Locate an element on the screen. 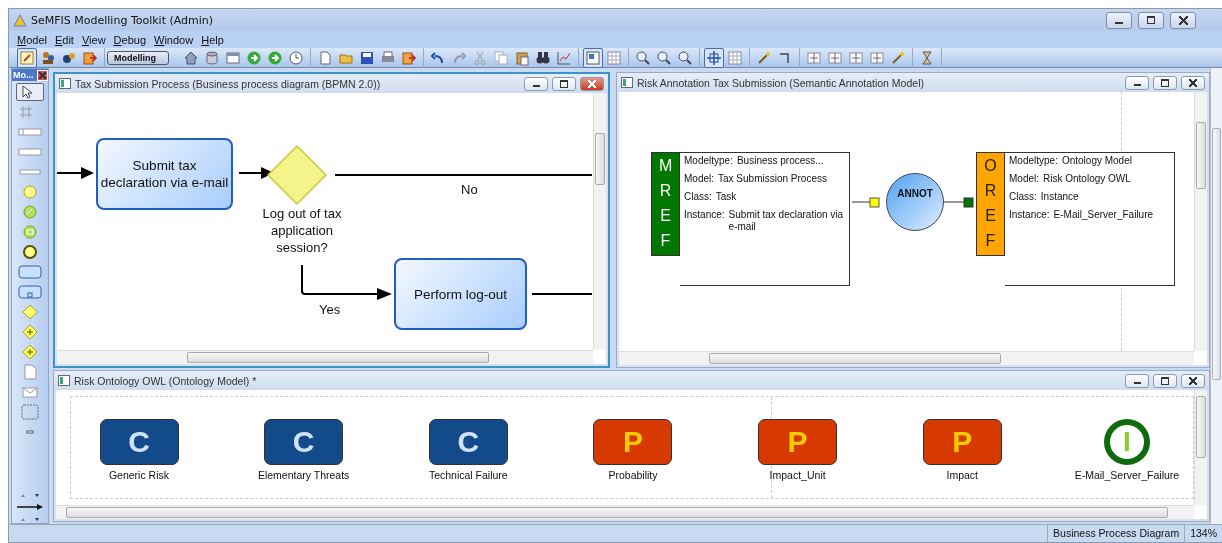  field-value: Submit tax declaration via e-mail is located at coordinates (786, 221).